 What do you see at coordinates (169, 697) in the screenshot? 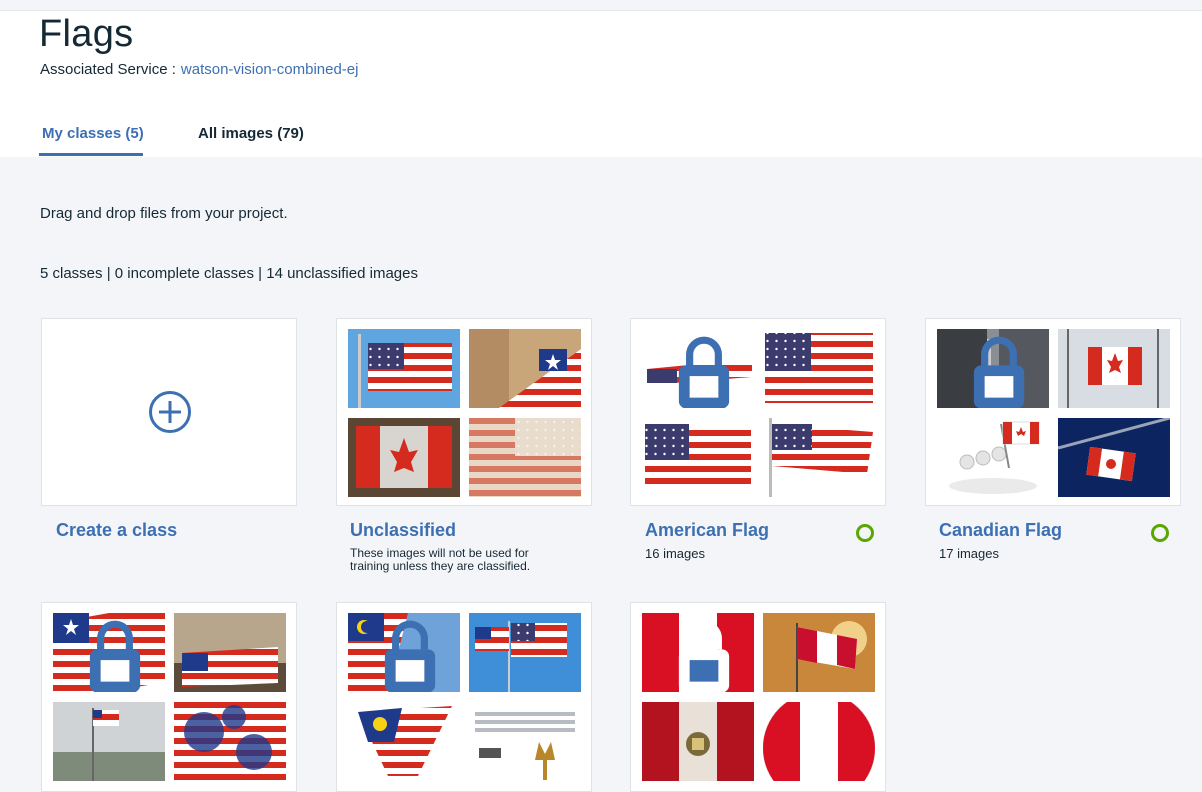
I see `class-card-liberian-flag` at bounding box center [169, 697].